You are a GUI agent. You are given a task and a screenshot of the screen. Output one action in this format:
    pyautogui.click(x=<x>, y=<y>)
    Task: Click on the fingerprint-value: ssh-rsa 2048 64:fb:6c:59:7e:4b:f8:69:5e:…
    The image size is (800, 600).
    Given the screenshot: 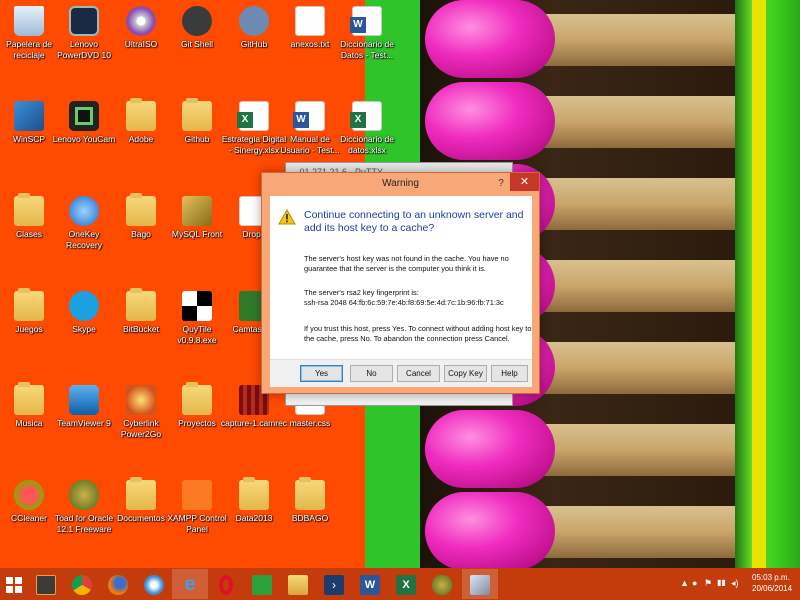 What is the action you would take?
    pyautogui.click(x=404, y=302)
    